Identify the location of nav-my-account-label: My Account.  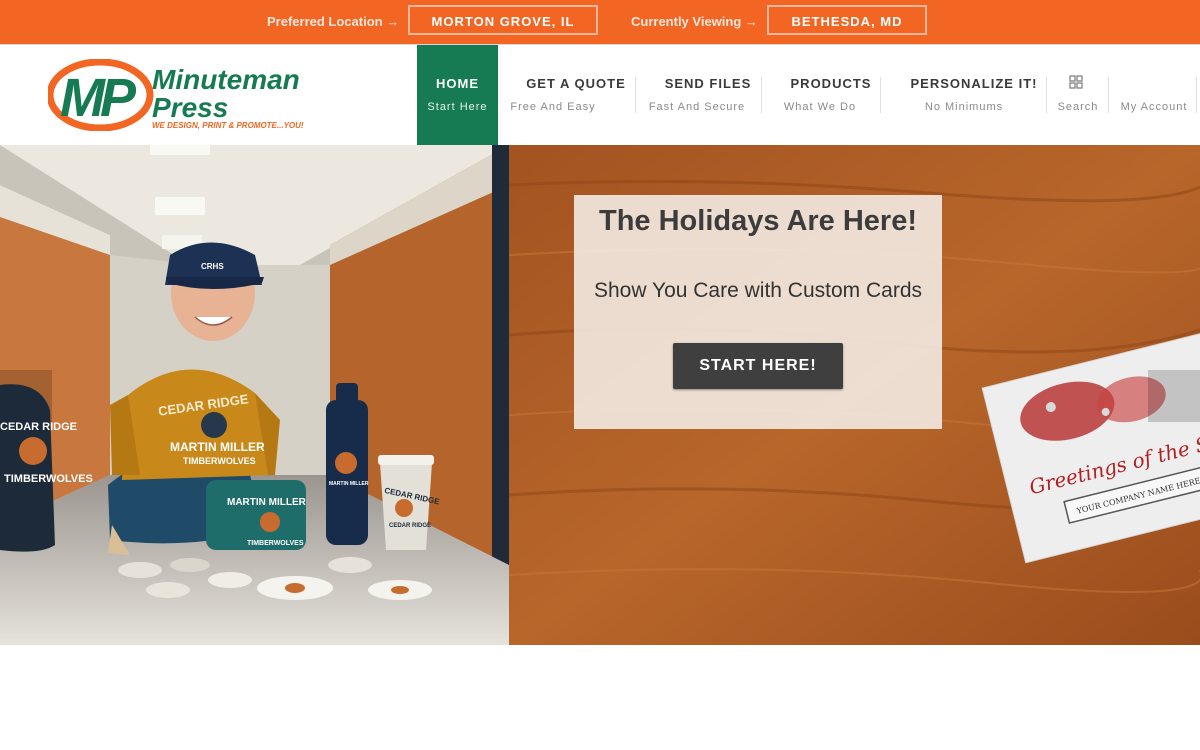
(1154, 107).